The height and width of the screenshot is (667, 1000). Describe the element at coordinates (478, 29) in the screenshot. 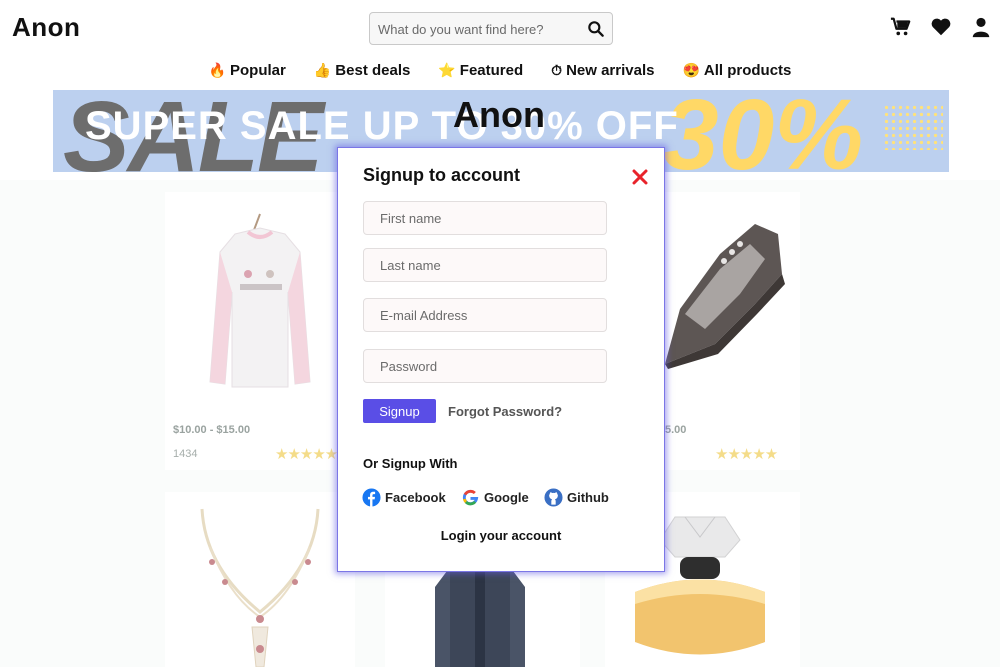

I see `search-input` at that location.